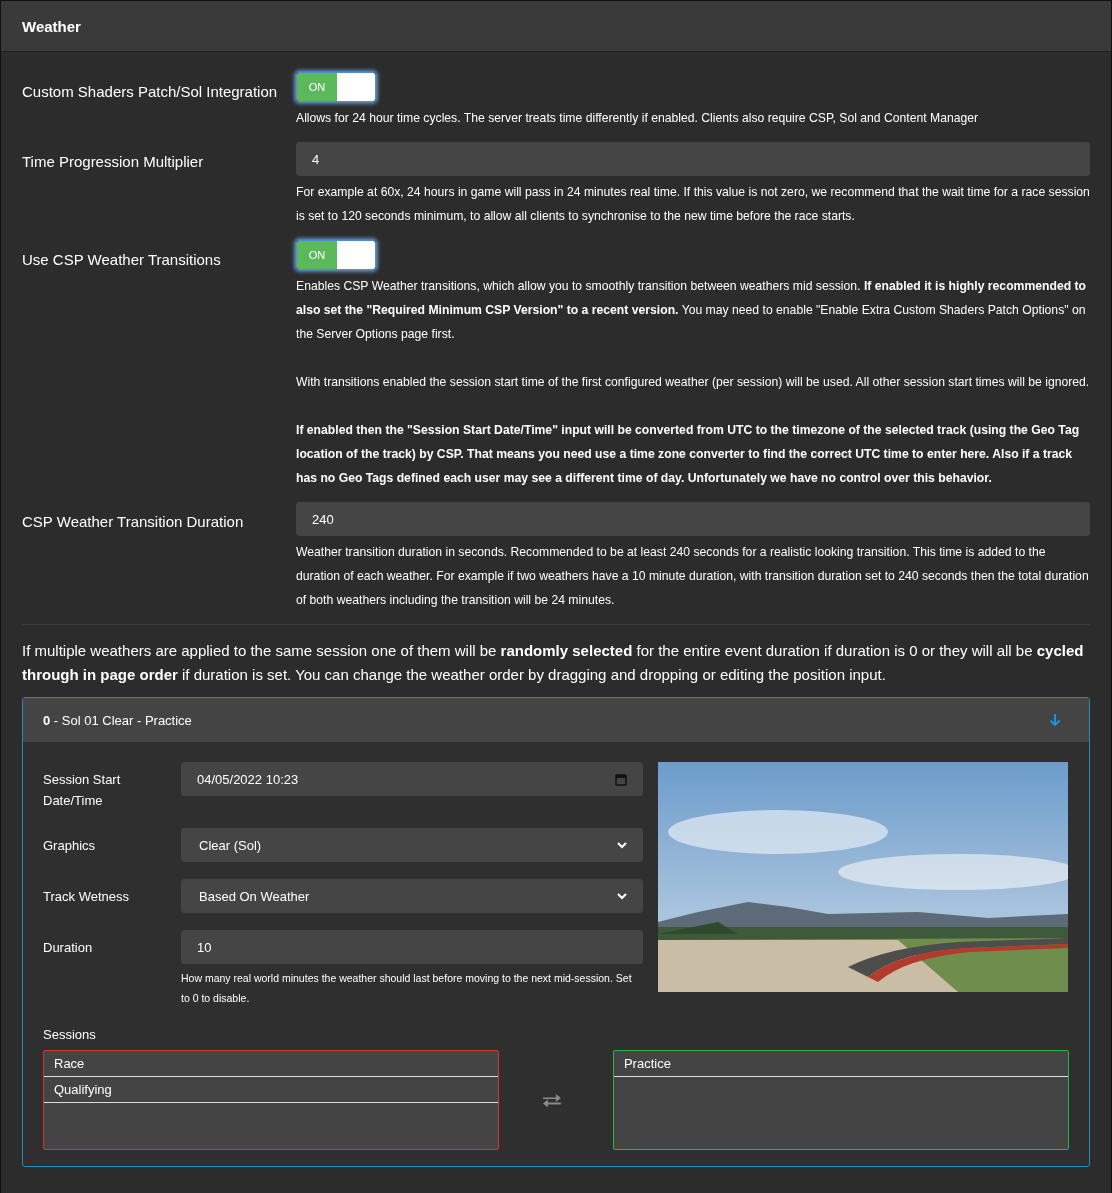 This screenshot has height=1193, width=1112. What do you see at coordinates (70, 1034) in the screenshot?
I see `sessions-label: Sessions` at bounding box center [70, 1034].